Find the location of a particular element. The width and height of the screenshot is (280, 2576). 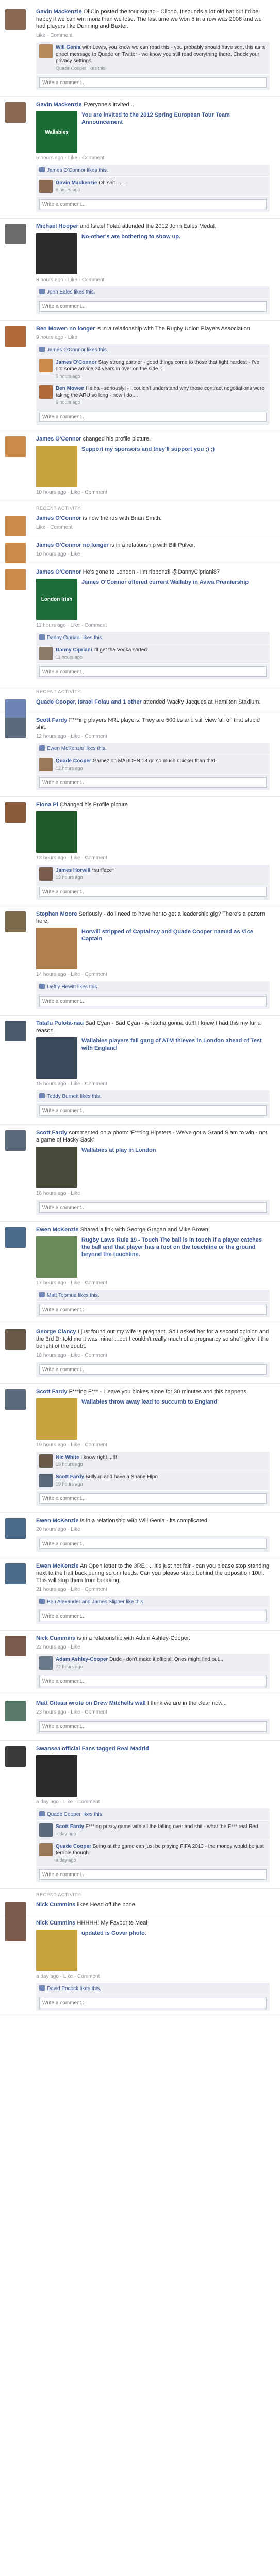

story-meta: 18 hours ago · Like · Comment is located at coordinates (153, 1355).